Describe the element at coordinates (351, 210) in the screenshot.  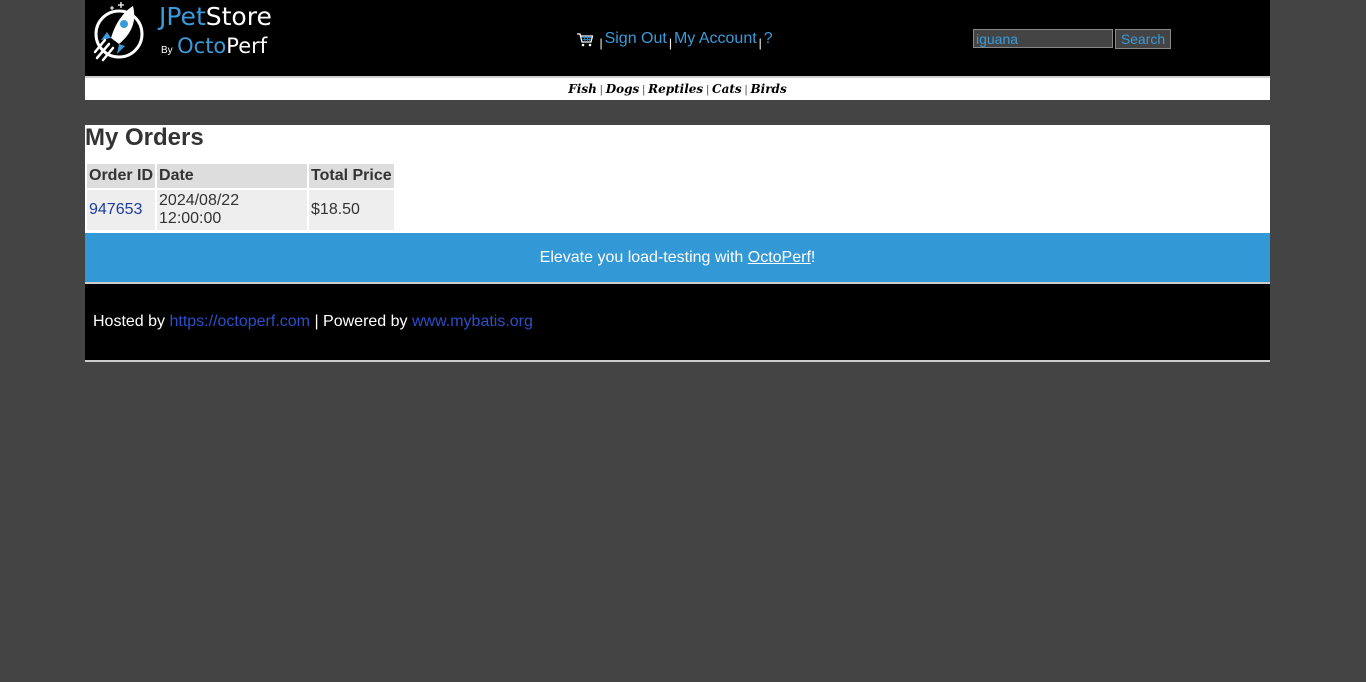
I see `order-total-cell: $18.50` at that location.